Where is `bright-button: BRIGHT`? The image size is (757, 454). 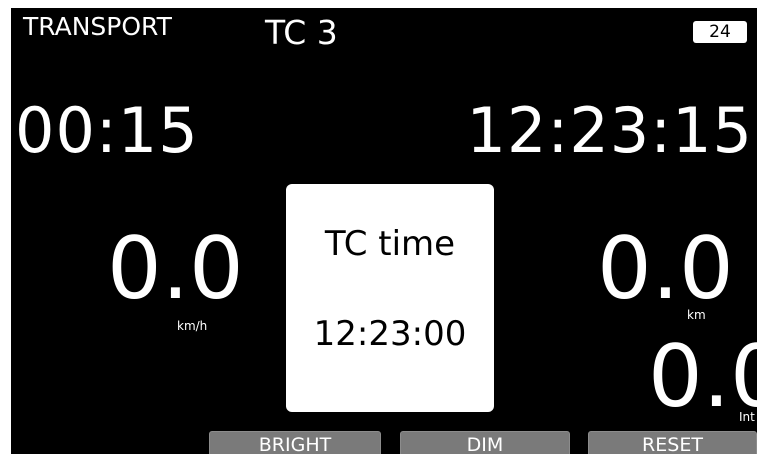
bright-button: BRIGHT is located at coordinates (295, 442).